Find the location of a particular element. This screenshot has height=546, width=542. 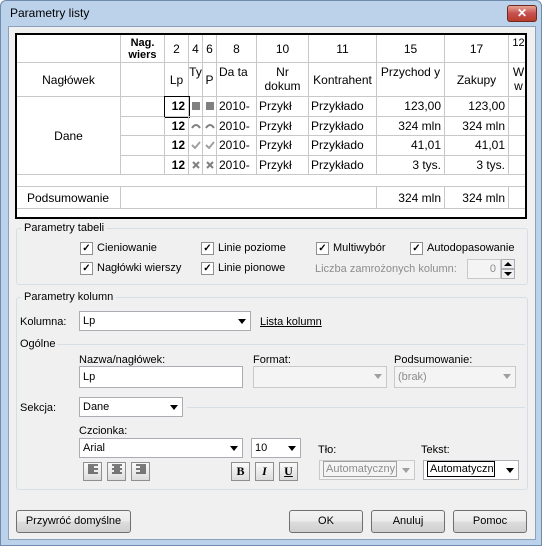

align-right-icon is located at coordinates (140, 471).